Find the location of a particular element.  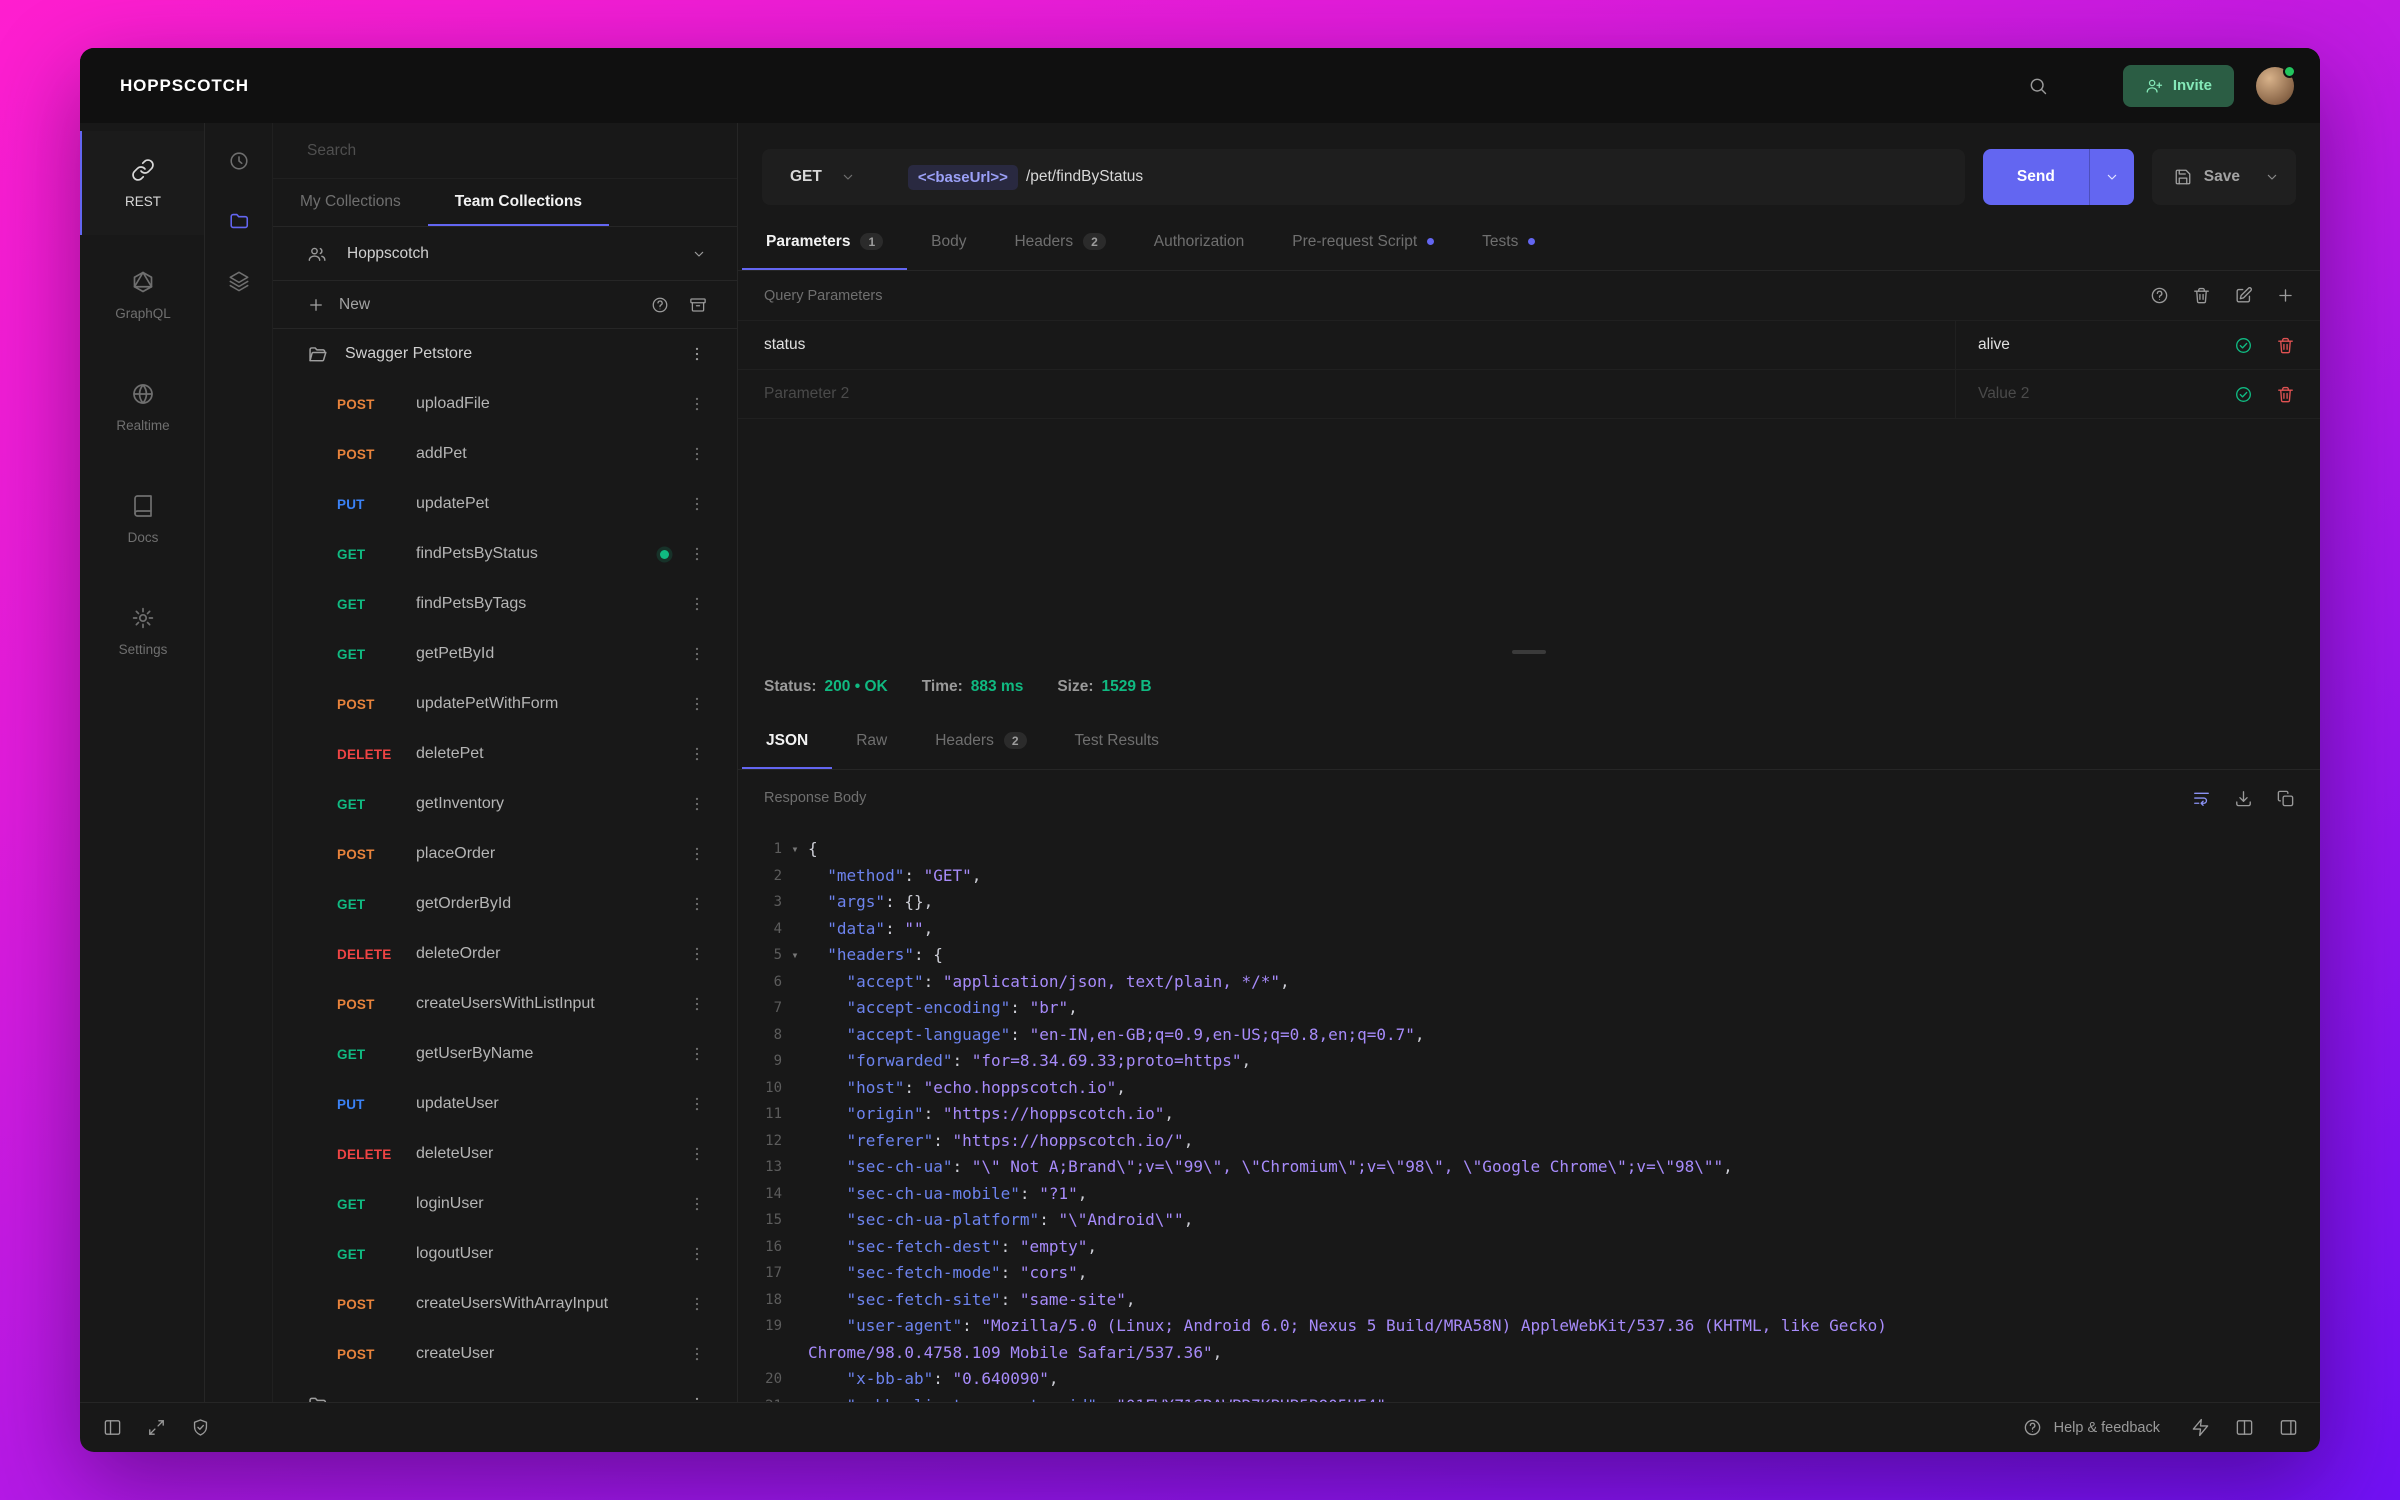

panel-tab-clock is located at coordinates (239, 161).